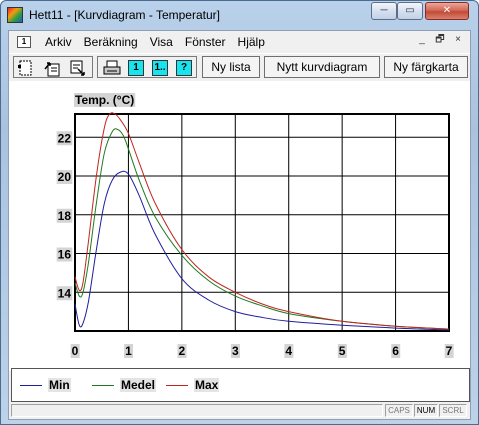 The width and height of the screenshot is (479, 425). I want to click on scrl-indicator: SCRL, so click(453, 410).